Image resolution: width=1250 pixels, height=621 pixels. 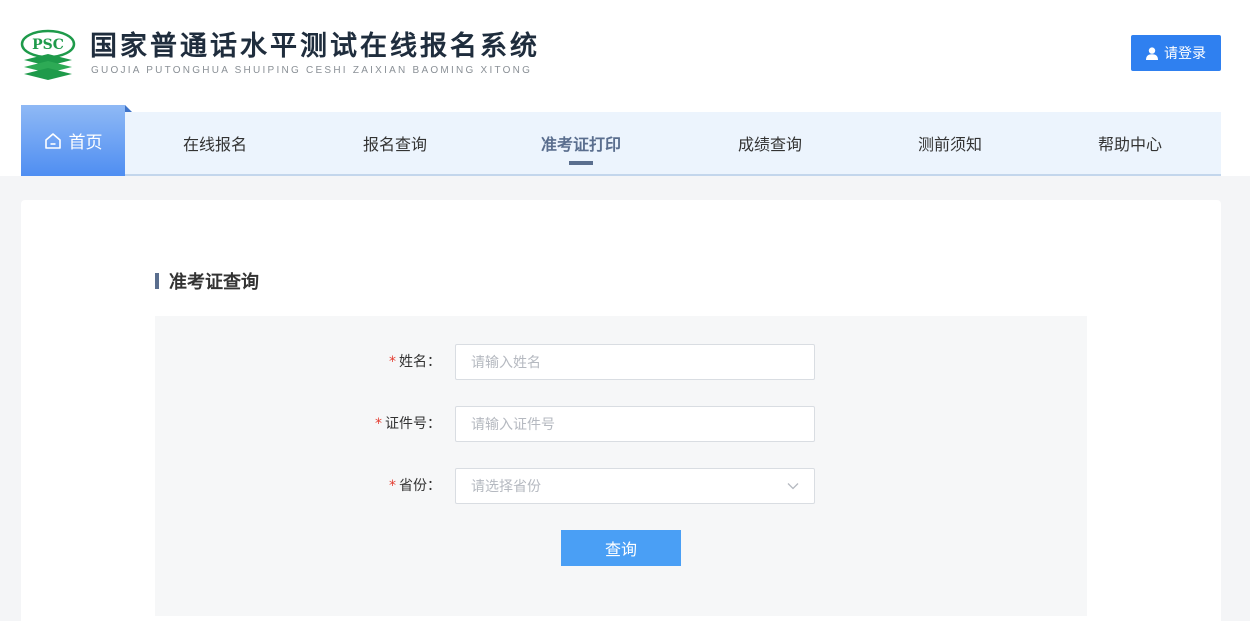 I want to click on name-label-text: 姓名：, so click(x=420, y=362).